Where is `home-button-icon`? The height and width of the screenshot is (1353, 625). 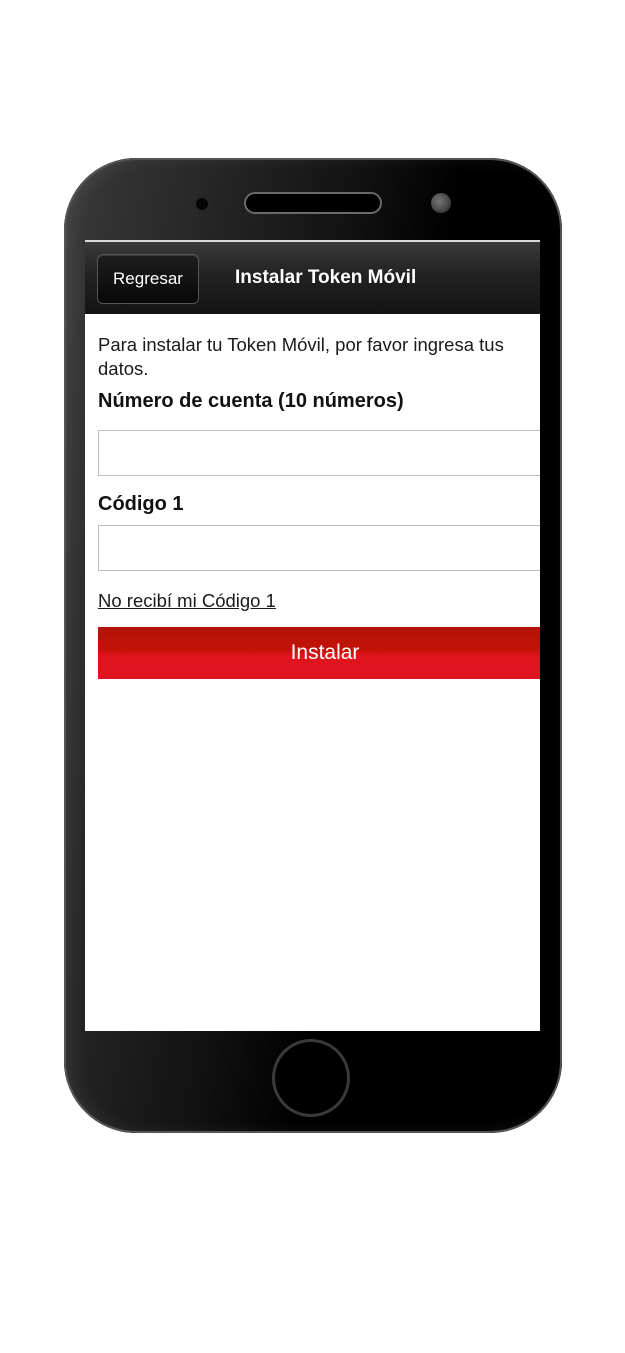
home-button-icon is located at coordinates (311, 1078).